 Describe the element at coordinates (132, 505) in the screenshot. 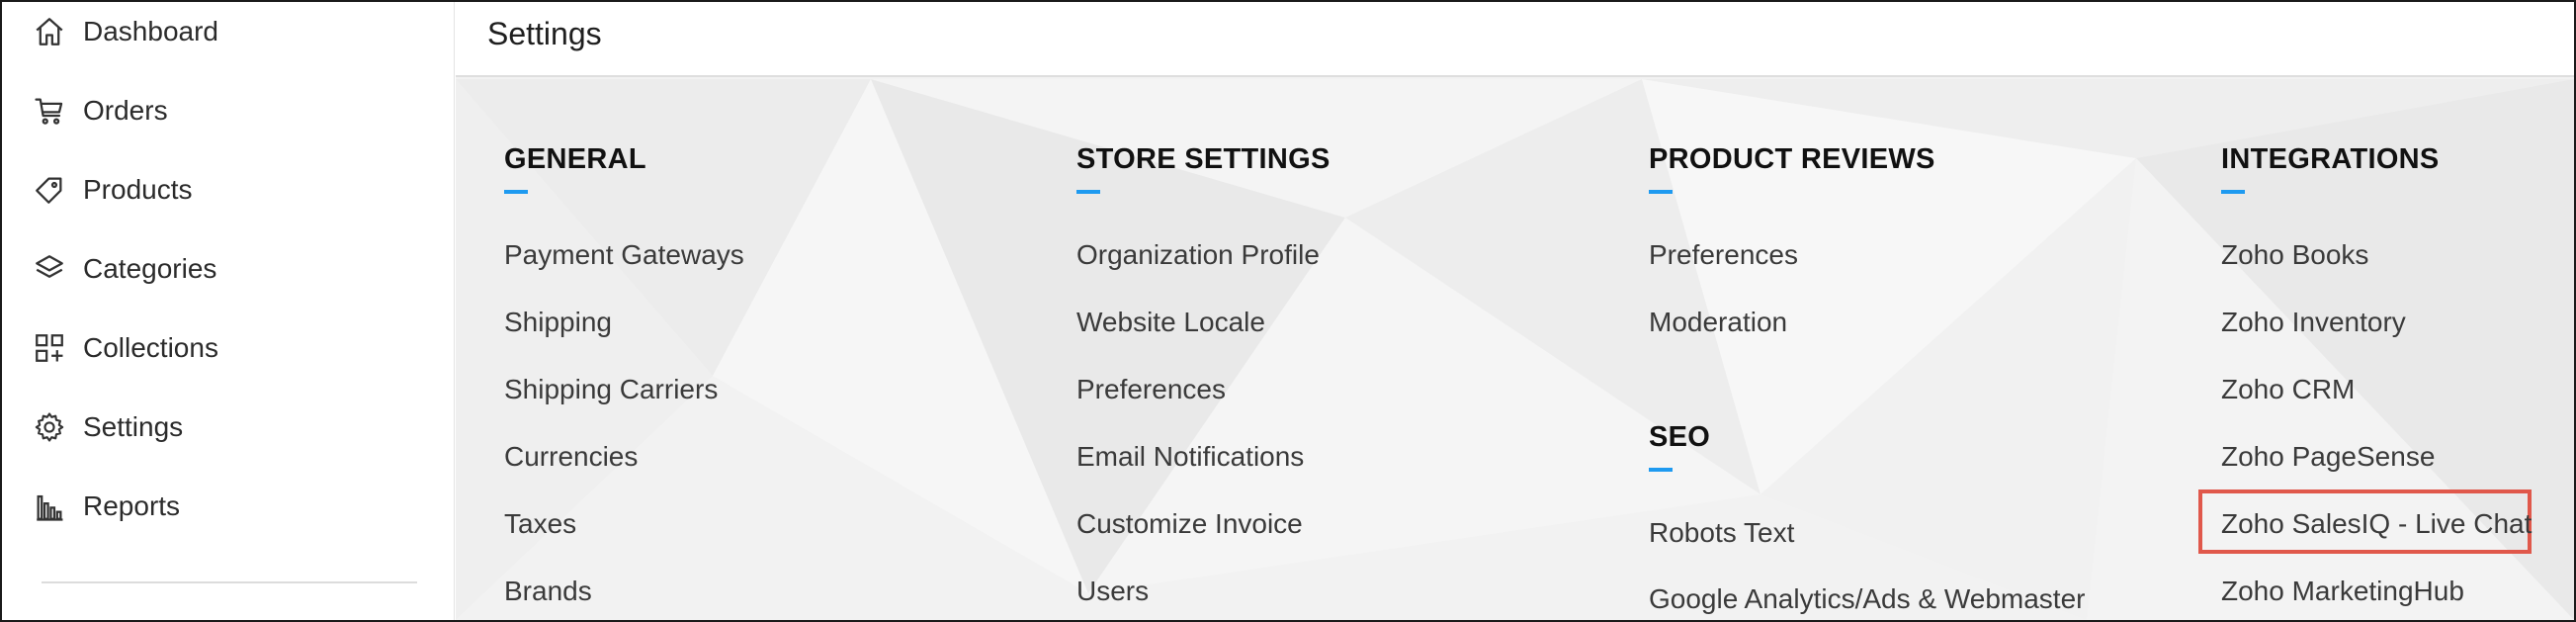

I see `sidebar-item-label: Reports` at that location.